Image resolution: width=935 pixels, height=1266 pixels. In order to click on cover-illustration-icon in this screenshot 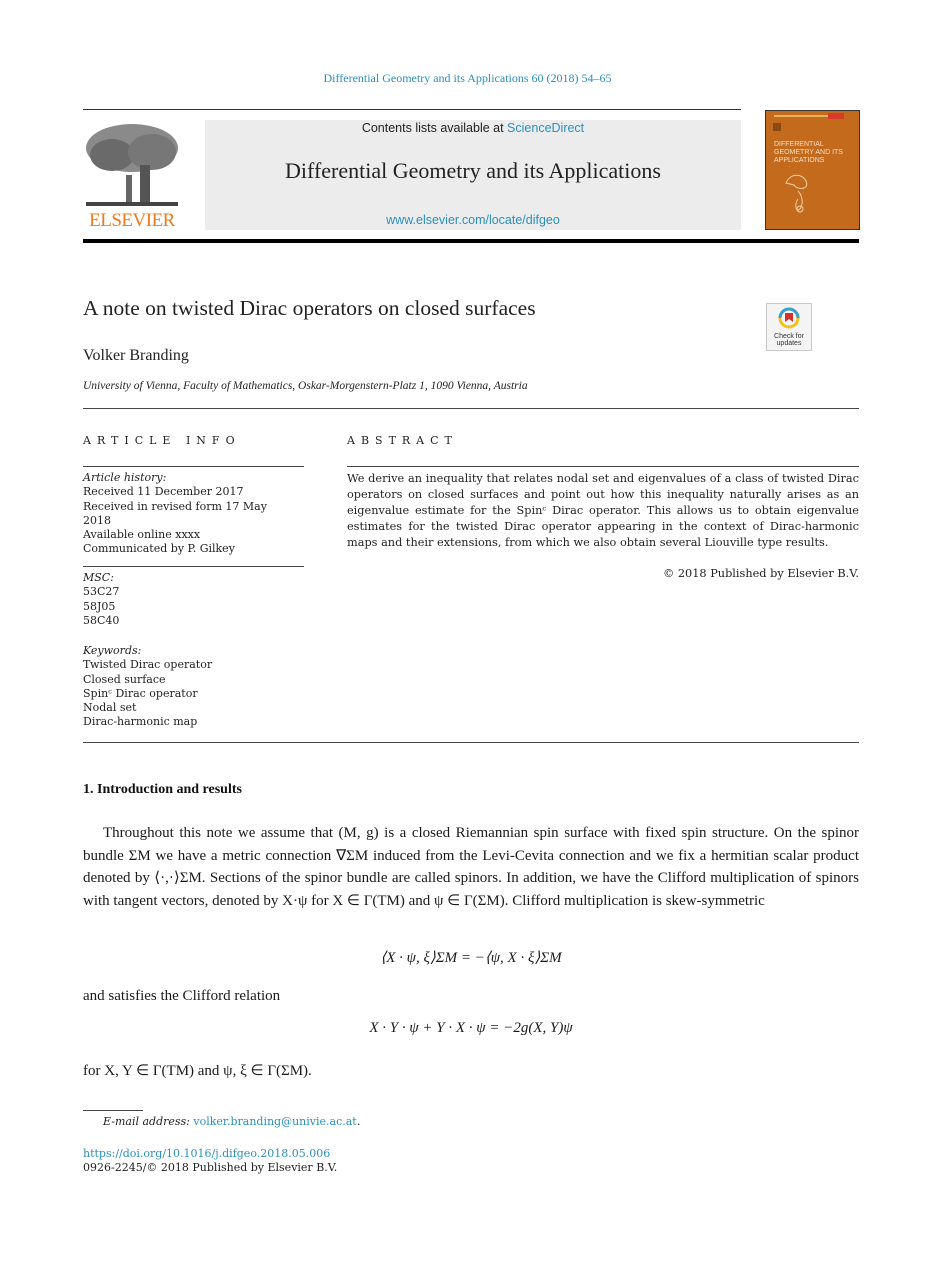, I will do `click(796, 193)`.